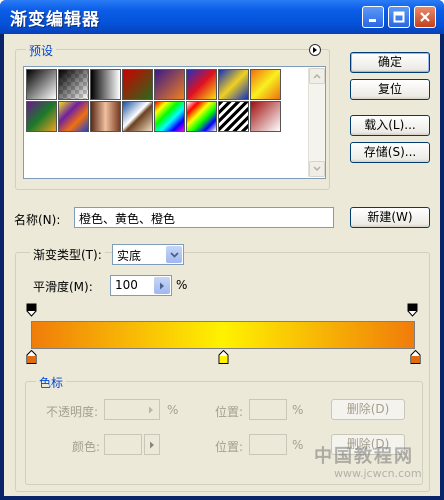 Image resolution: width=444 pixels, height=500 pixels. I want to click on preset-swatch-violet-orange, so click(169, 84).